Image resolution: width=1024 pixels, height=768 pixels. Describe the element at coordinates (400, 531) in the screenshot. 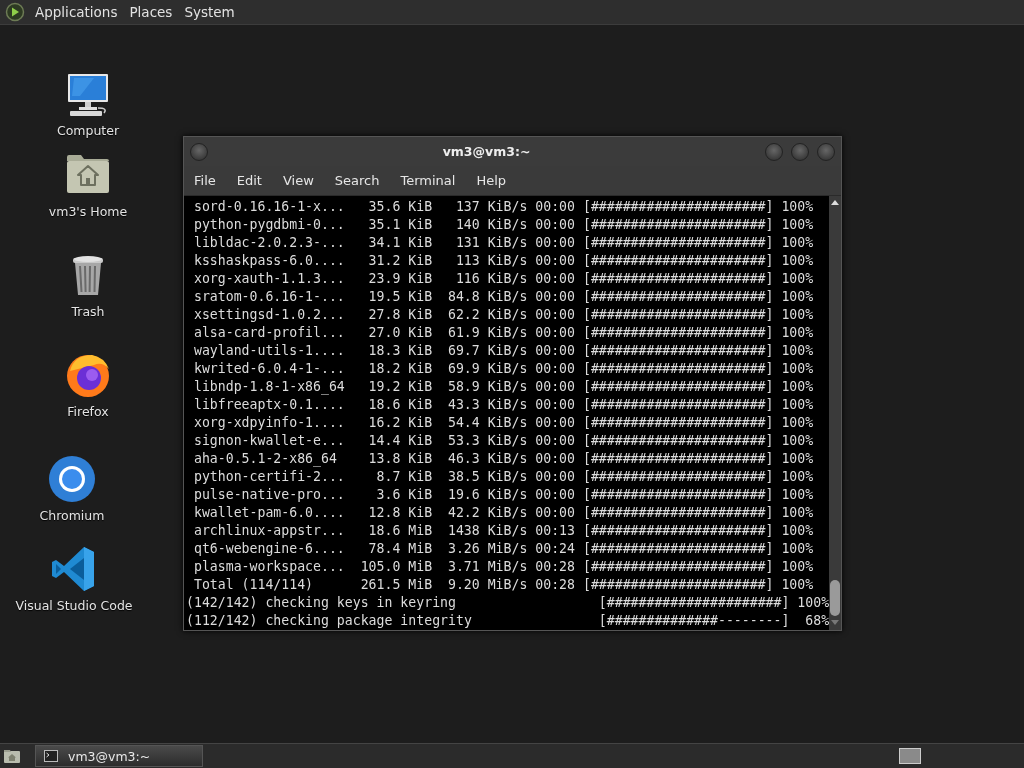

I see `download-size: 18.6 MiB` at that location.